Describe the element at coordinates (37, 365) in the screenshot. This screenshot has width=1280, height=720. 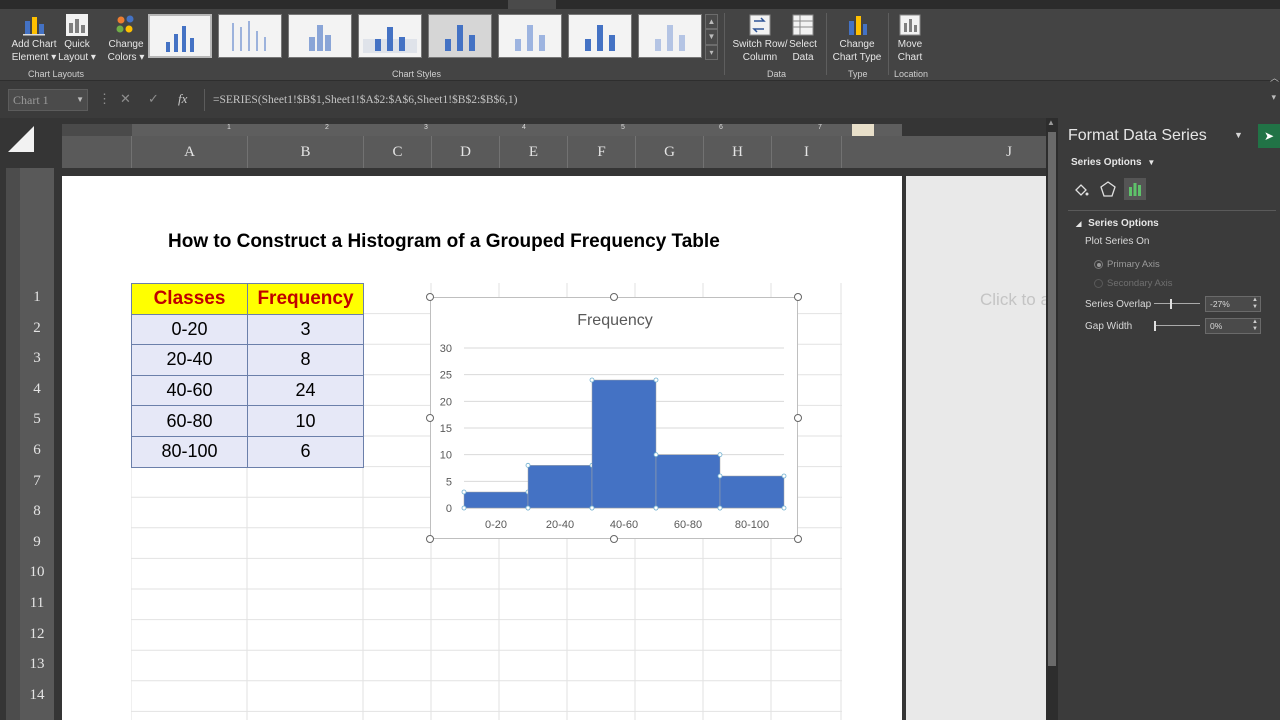
I see `row-header: 3` at that location.